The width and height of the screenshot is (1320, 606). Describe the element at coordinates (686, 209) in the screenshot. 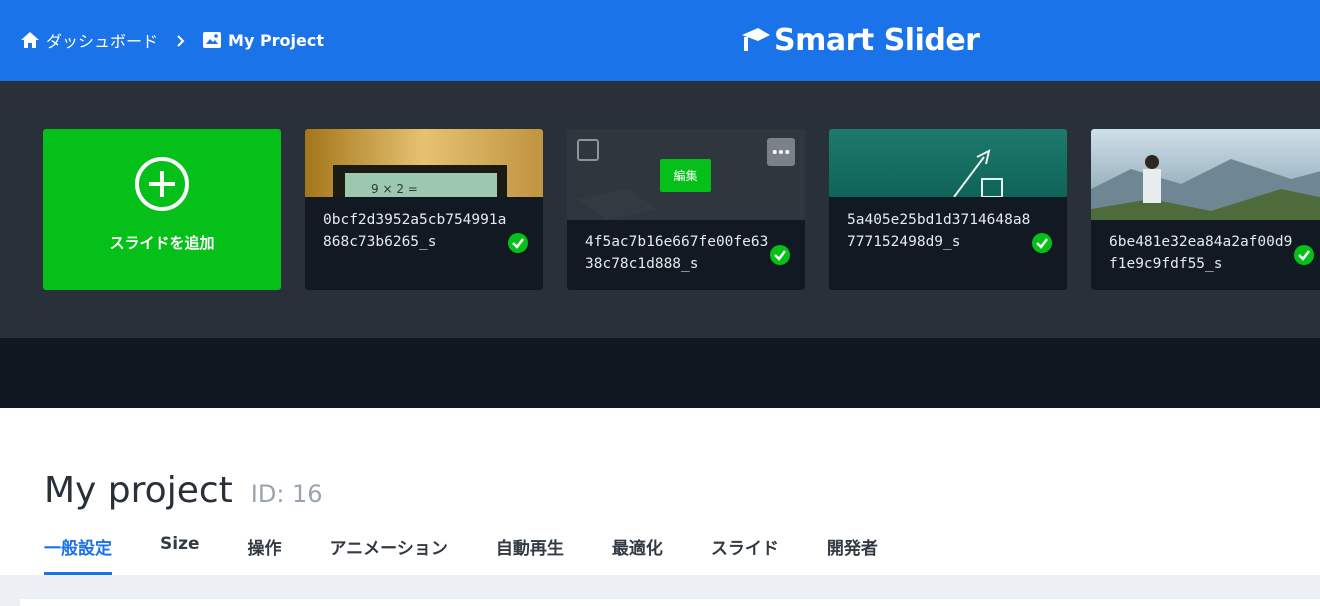

I see `slide-card: 編集 4f5ac7b16e667fe00fe6338c78c1d888_s` at that location.